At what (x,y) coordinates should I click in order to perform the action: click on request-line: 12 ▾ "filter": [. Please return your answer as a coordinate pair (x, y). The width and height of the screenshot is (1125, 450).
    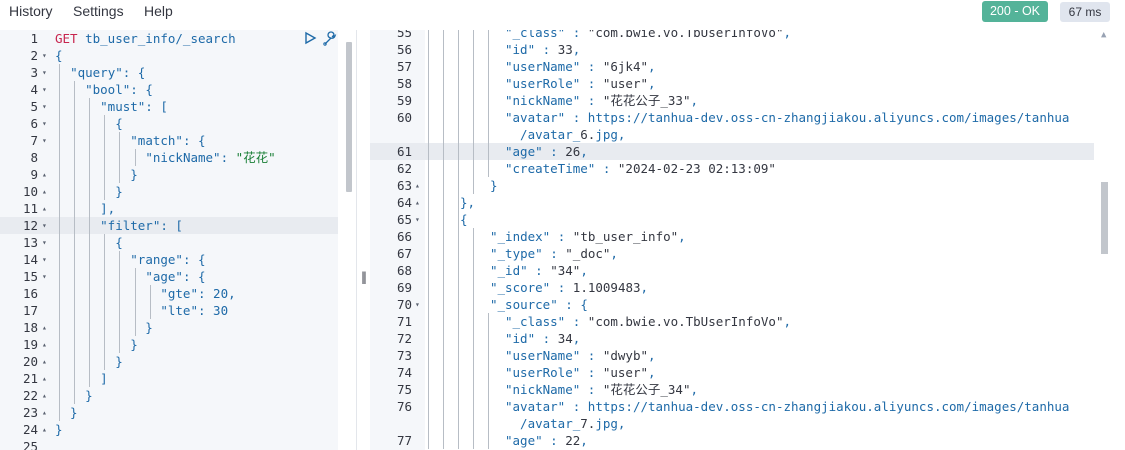
    Looking at the image, I should click on (169, 225).